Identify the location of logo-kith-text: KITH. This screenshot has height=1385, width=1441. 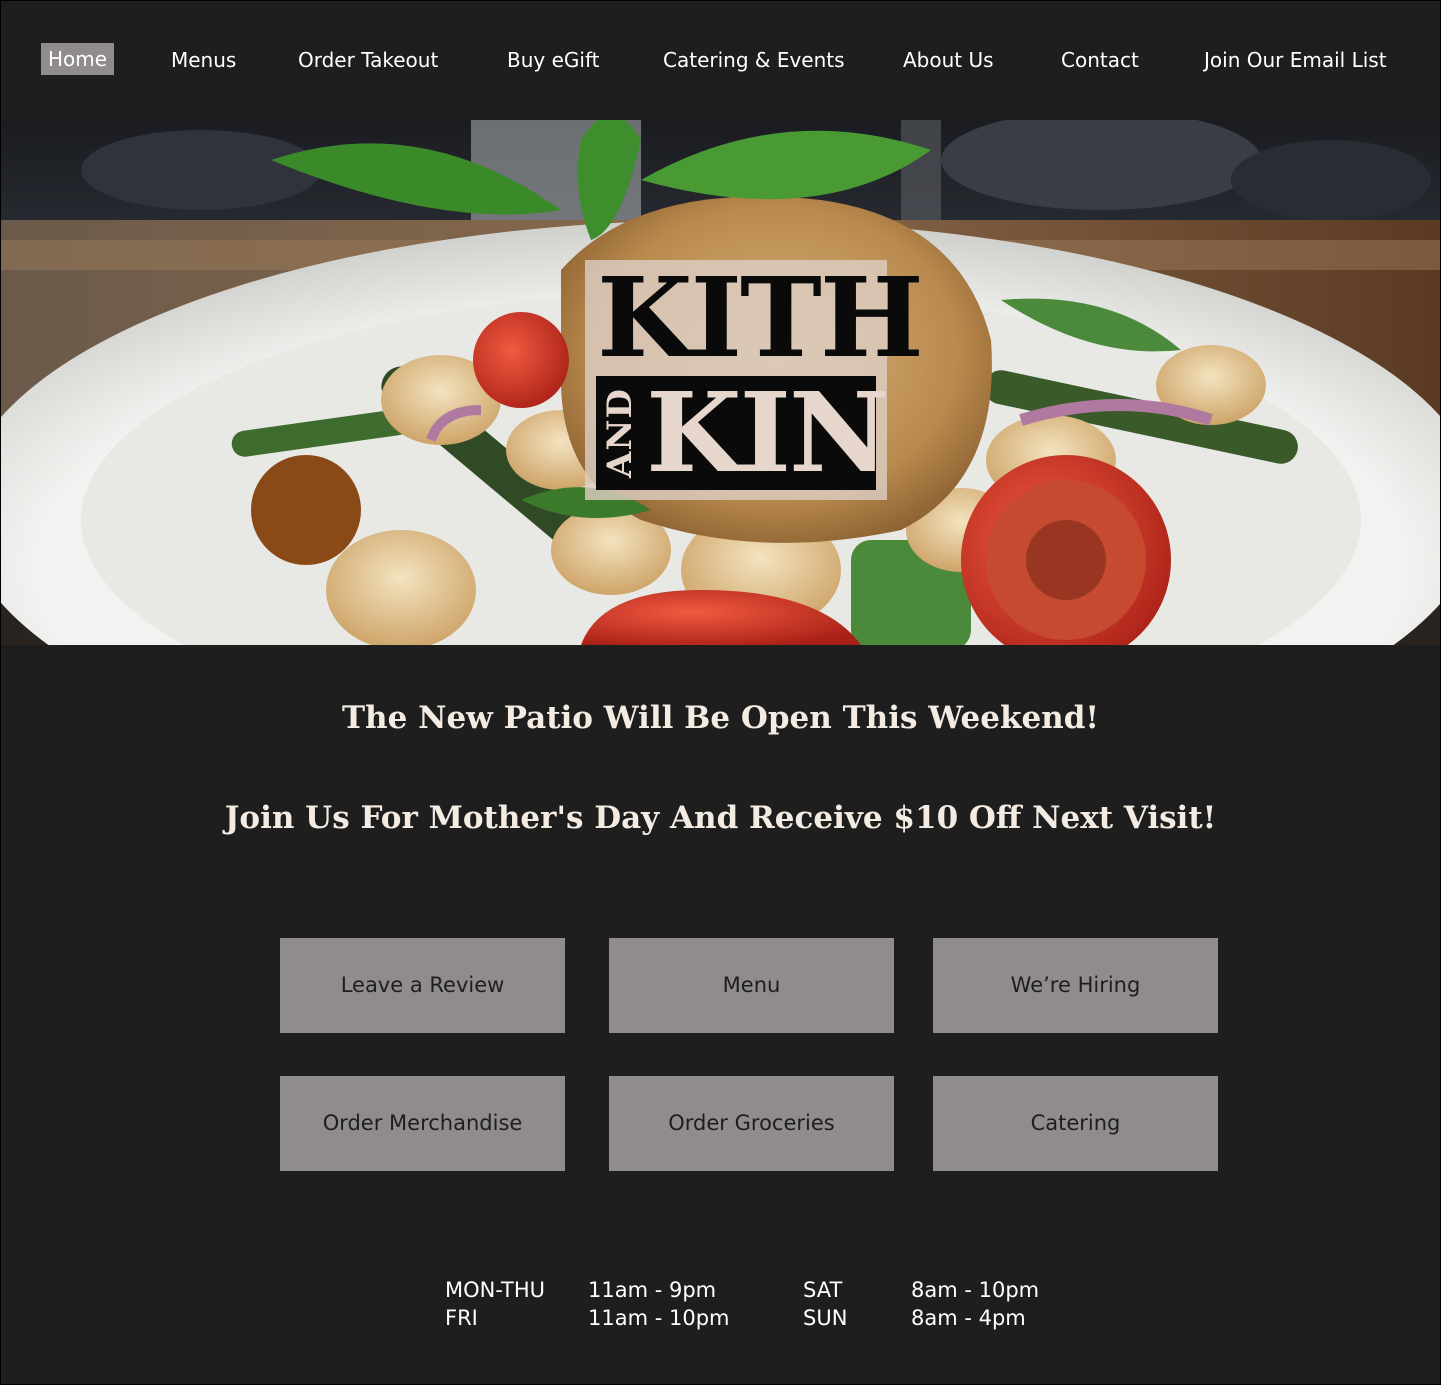
(760, 317).